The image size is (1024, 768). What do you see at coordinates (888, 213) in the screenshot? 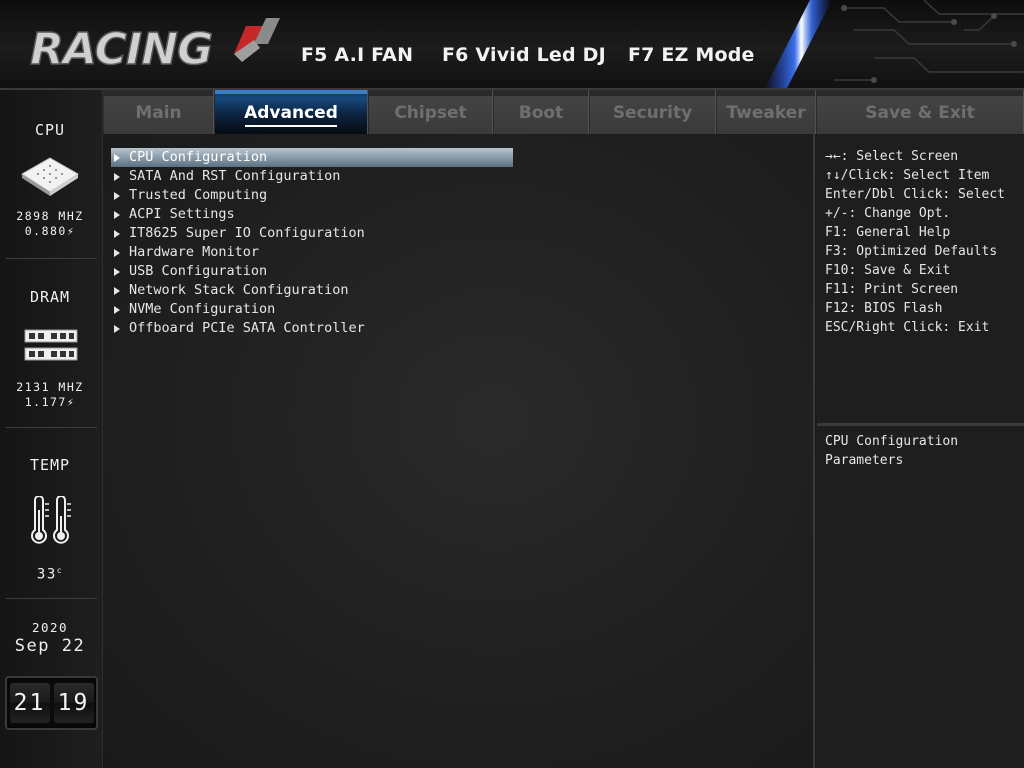
I see `help-key-line: +/-: Change Opt.` at bounding box center [888, 213].